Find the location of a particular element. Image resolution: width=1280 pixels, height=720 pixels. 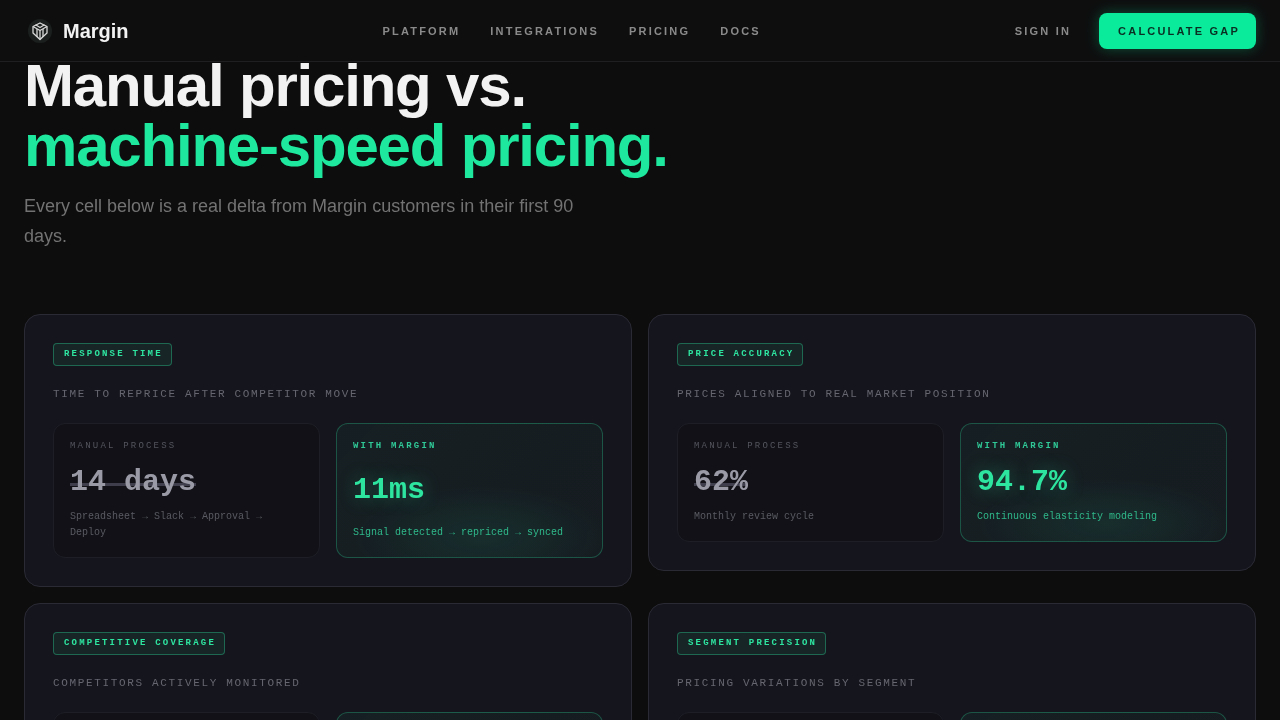

hero-subtitle: Every cell below is a real delta from Margin customers in their first 90 days. is located at coordinates (299, 221).